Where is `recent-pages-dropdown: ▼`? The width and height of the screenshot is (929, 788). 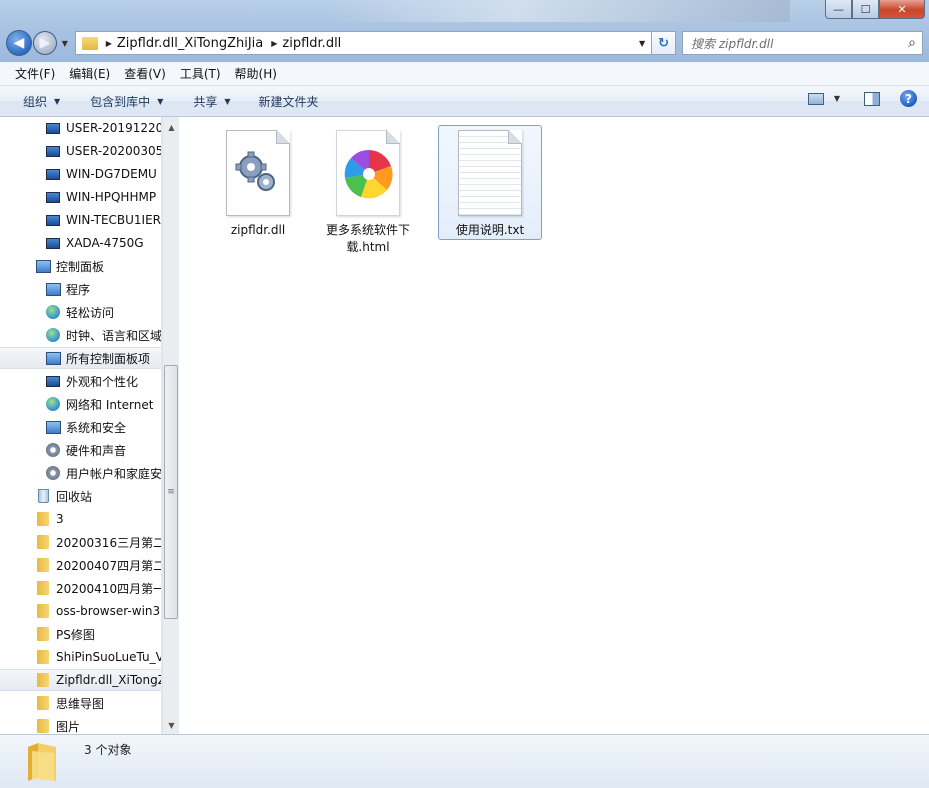 recent-pages-dropdown: ▼ is located at coordinates (65, 43).